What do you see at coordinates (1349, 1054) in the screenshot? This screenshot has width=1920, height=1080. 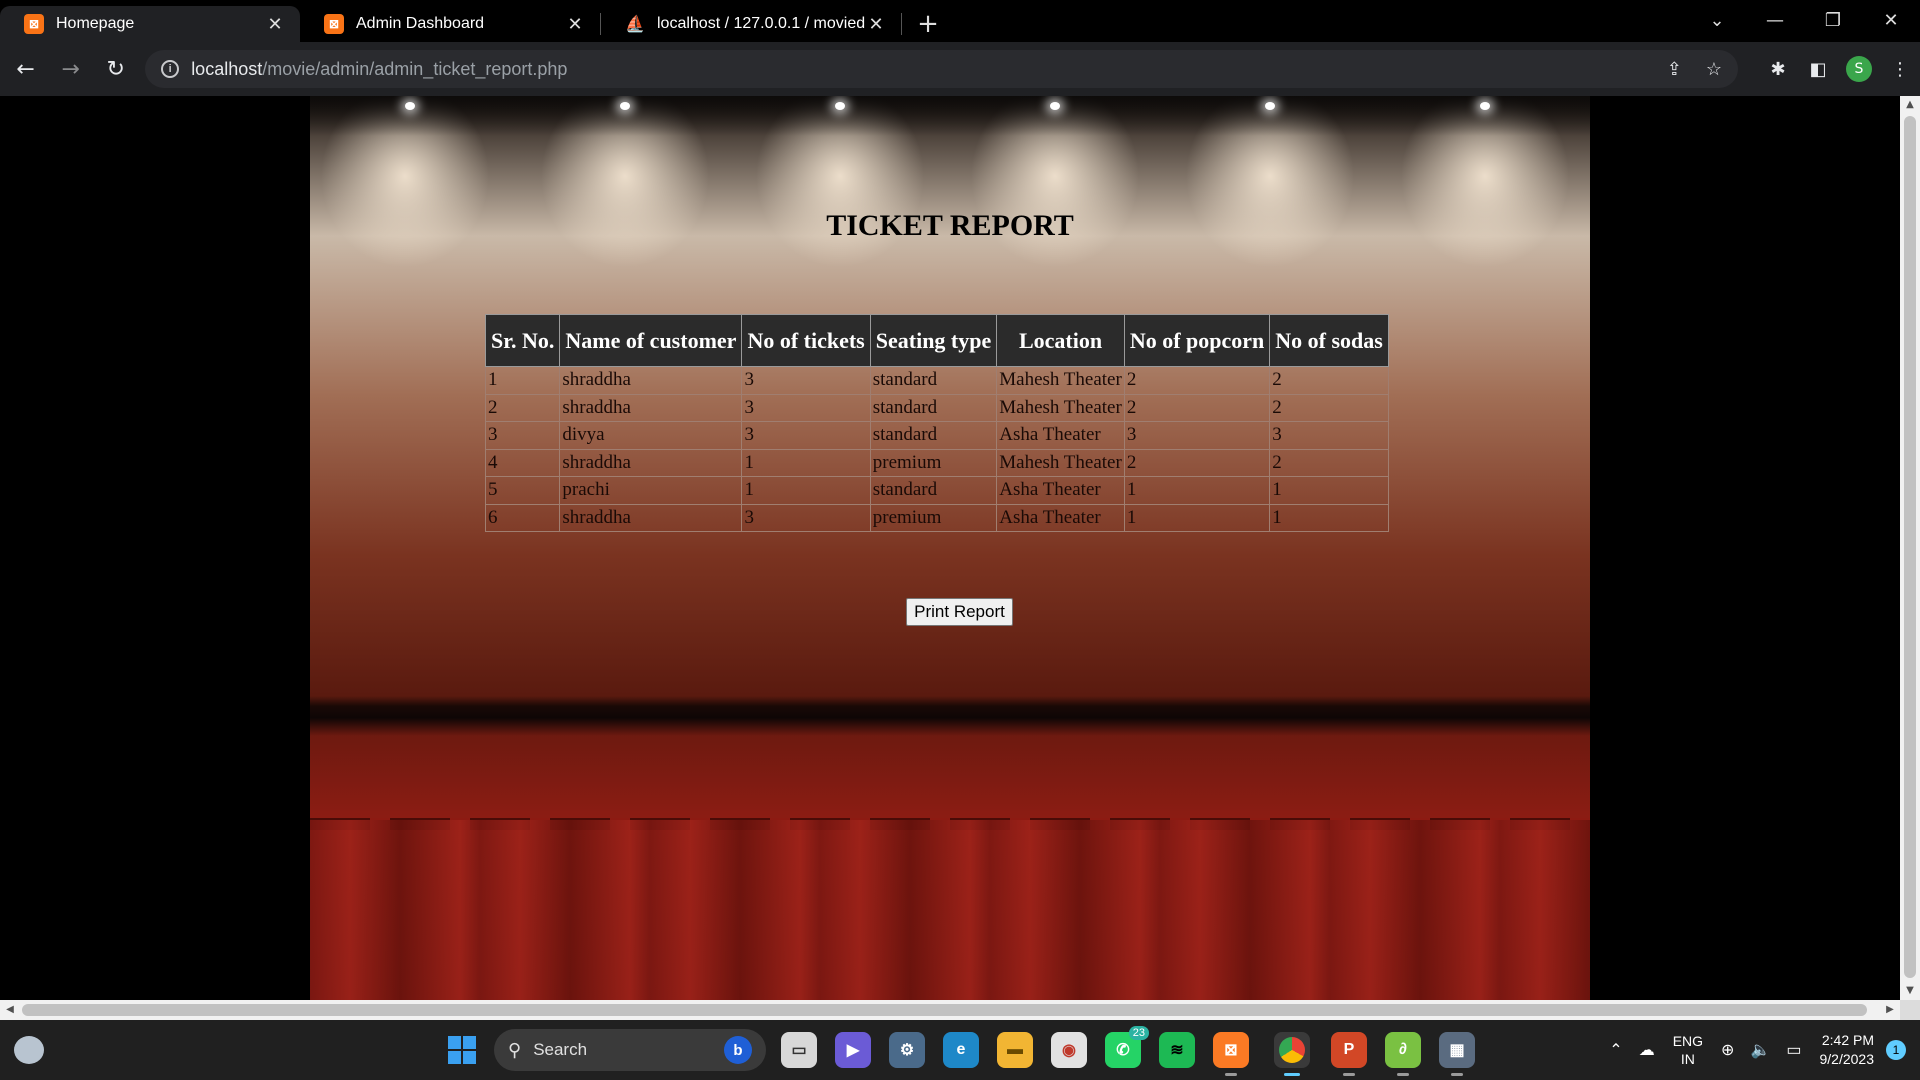 I see `powerpoint-icon: P` at bounding box center [1349, 1054].